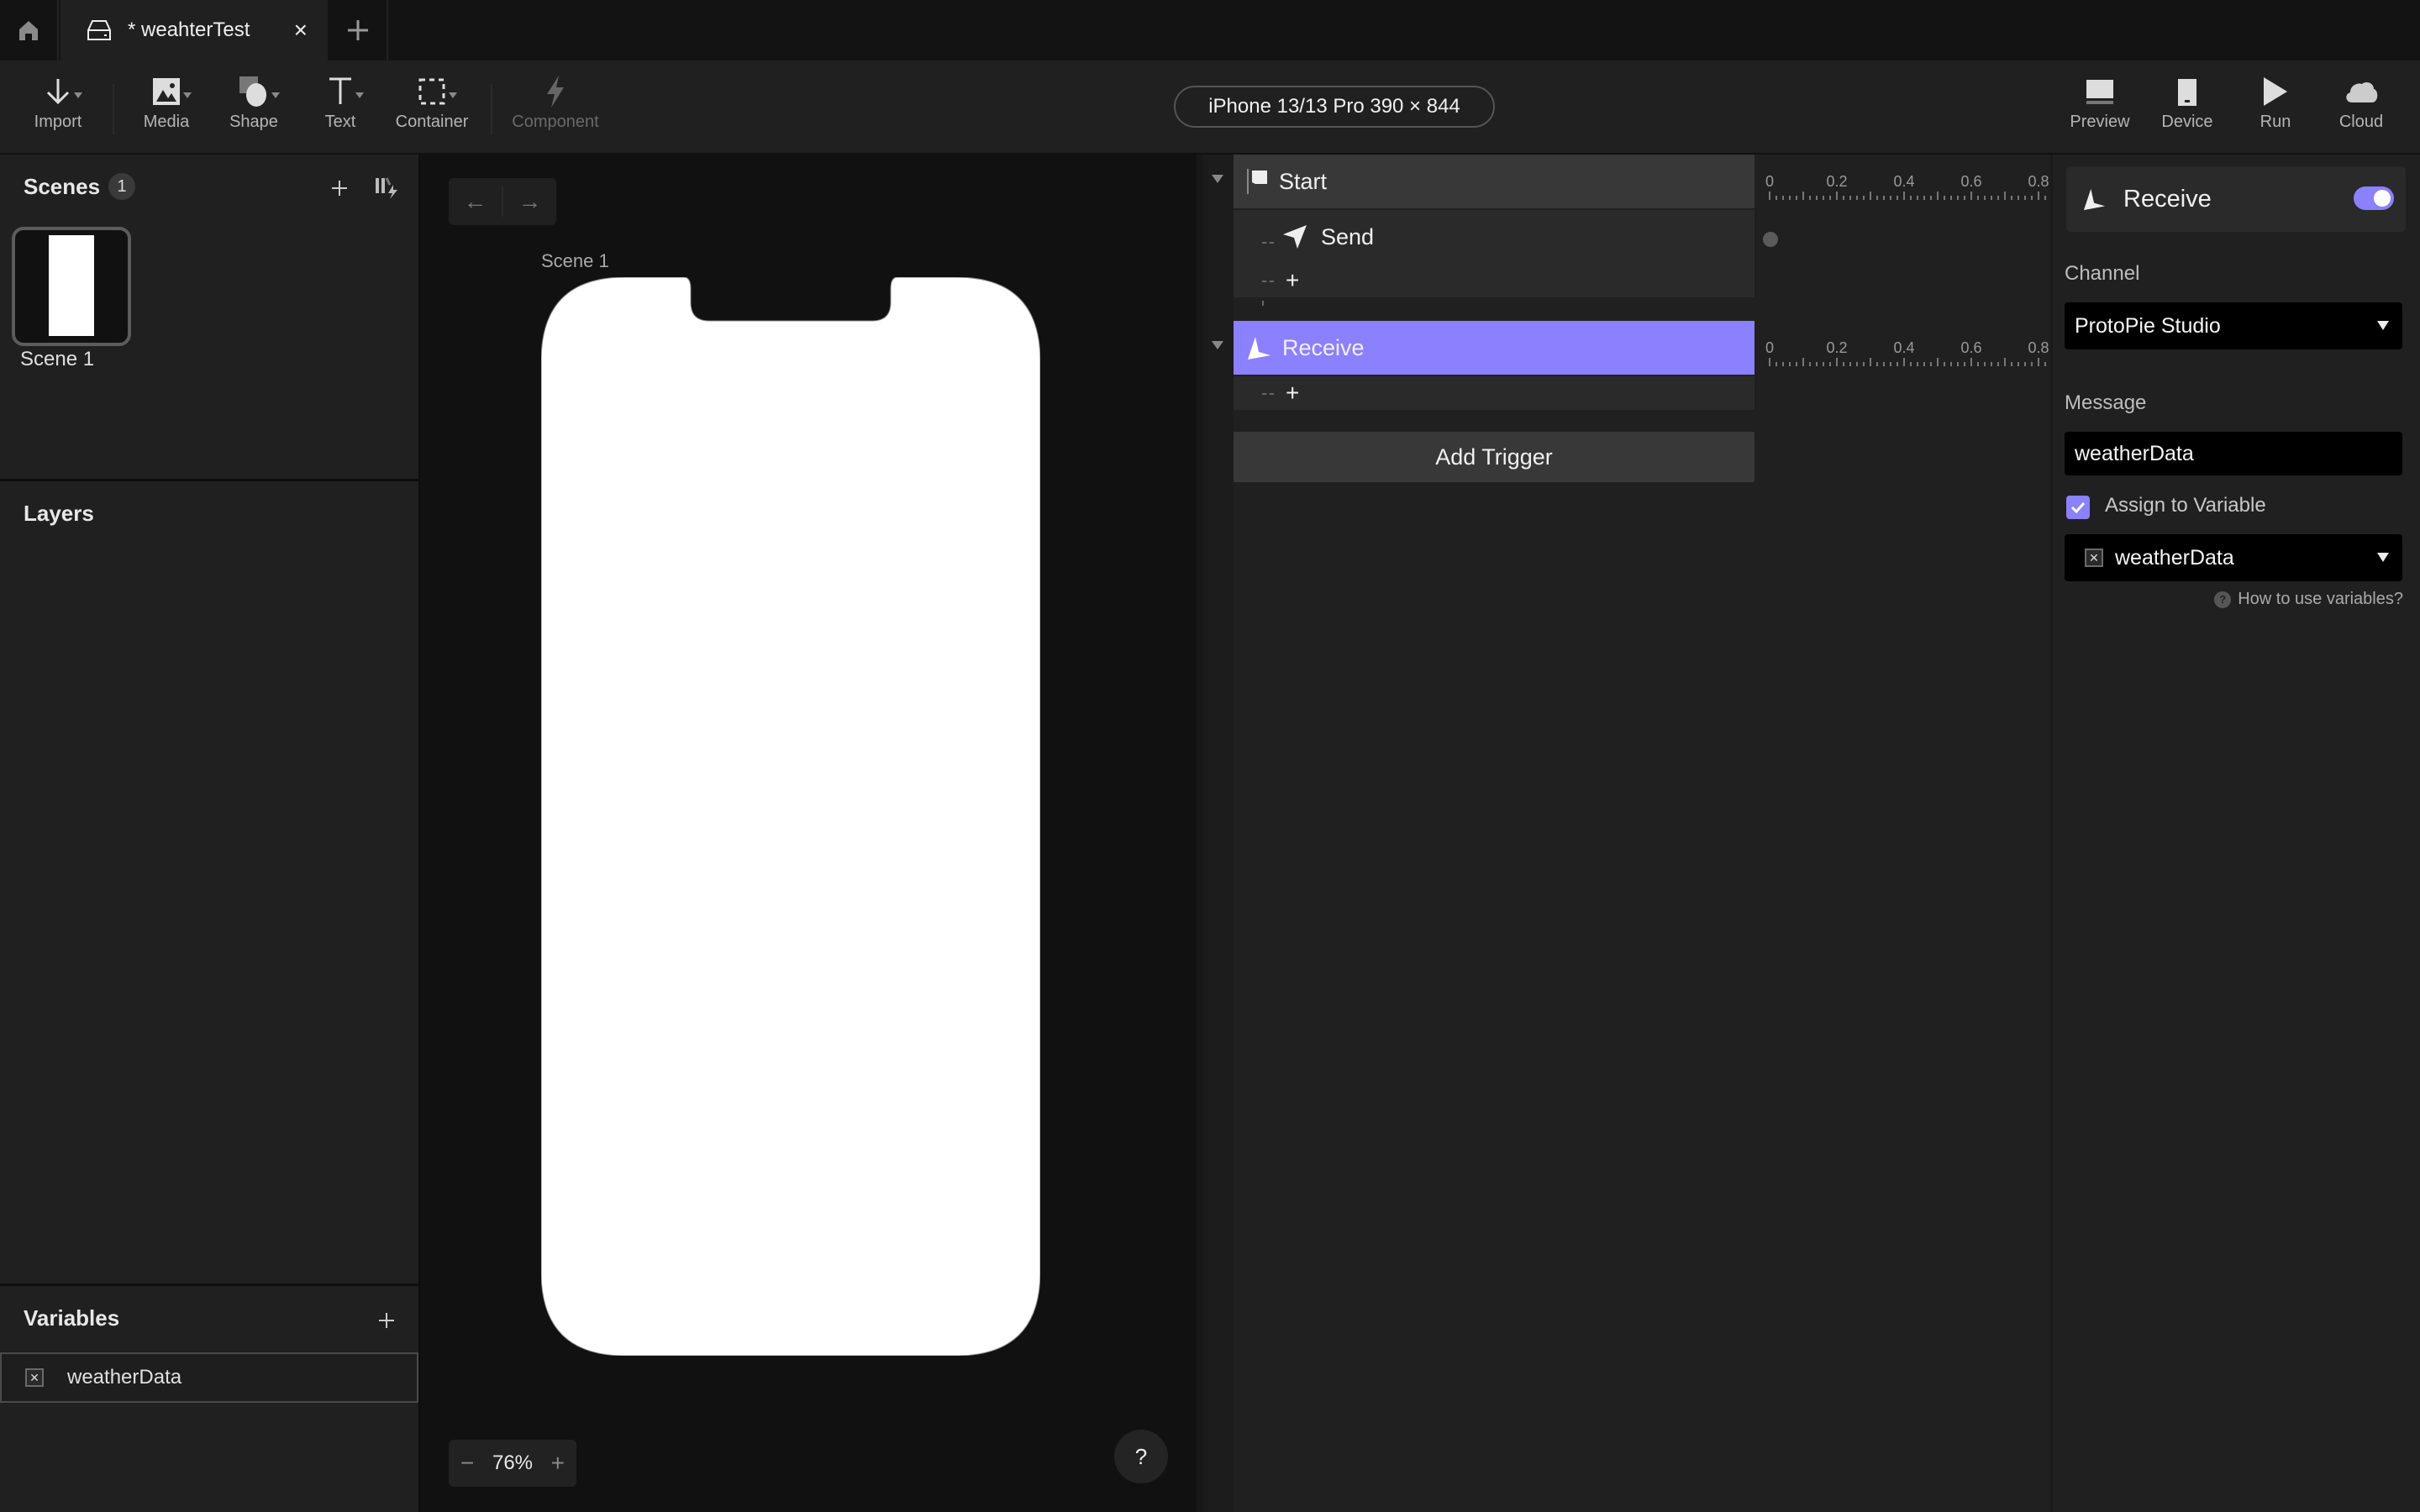 The width and height of the screenshot is (2420, 1512). I want to click on phone-artboard, so click(790, 816).